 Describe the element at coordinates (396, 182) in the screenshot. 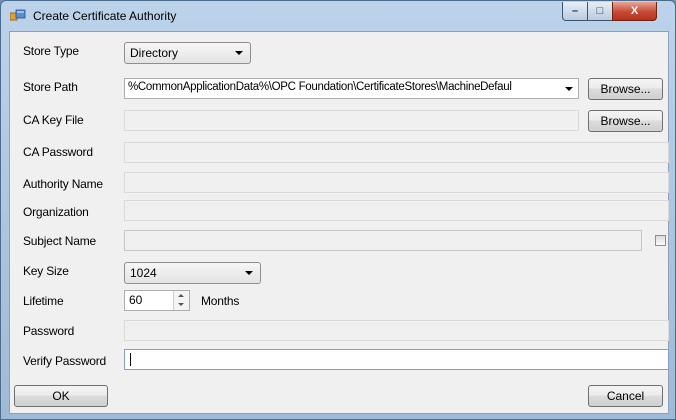

I see `authority-name-field` at that location.